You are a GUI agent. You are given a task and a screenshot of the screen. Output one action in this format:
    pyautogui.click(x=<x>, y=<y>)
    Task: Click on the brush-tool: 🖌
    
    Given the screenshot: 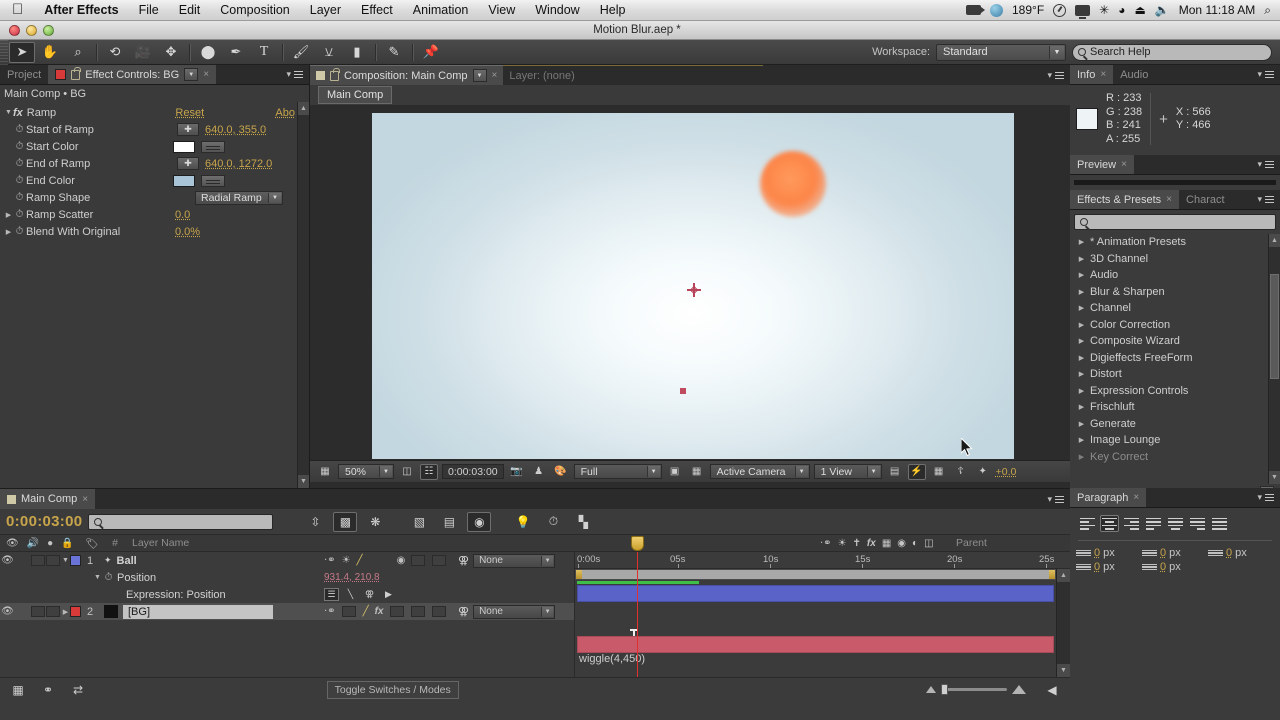 What is the action you would take?
    pyautogui.click(x=301, y=52)
    